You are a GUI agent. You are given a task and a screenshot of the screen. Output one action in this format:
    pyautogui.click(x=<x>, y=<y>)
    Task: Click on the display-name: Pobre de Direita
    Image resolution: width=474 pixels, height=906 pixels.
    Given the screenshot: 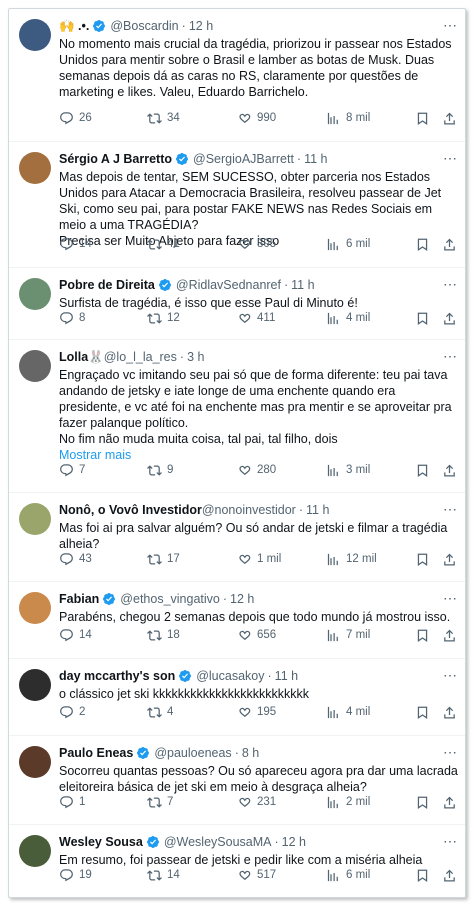 What is the action you would take?
    pyautogui.click(x=107, y=285)
    